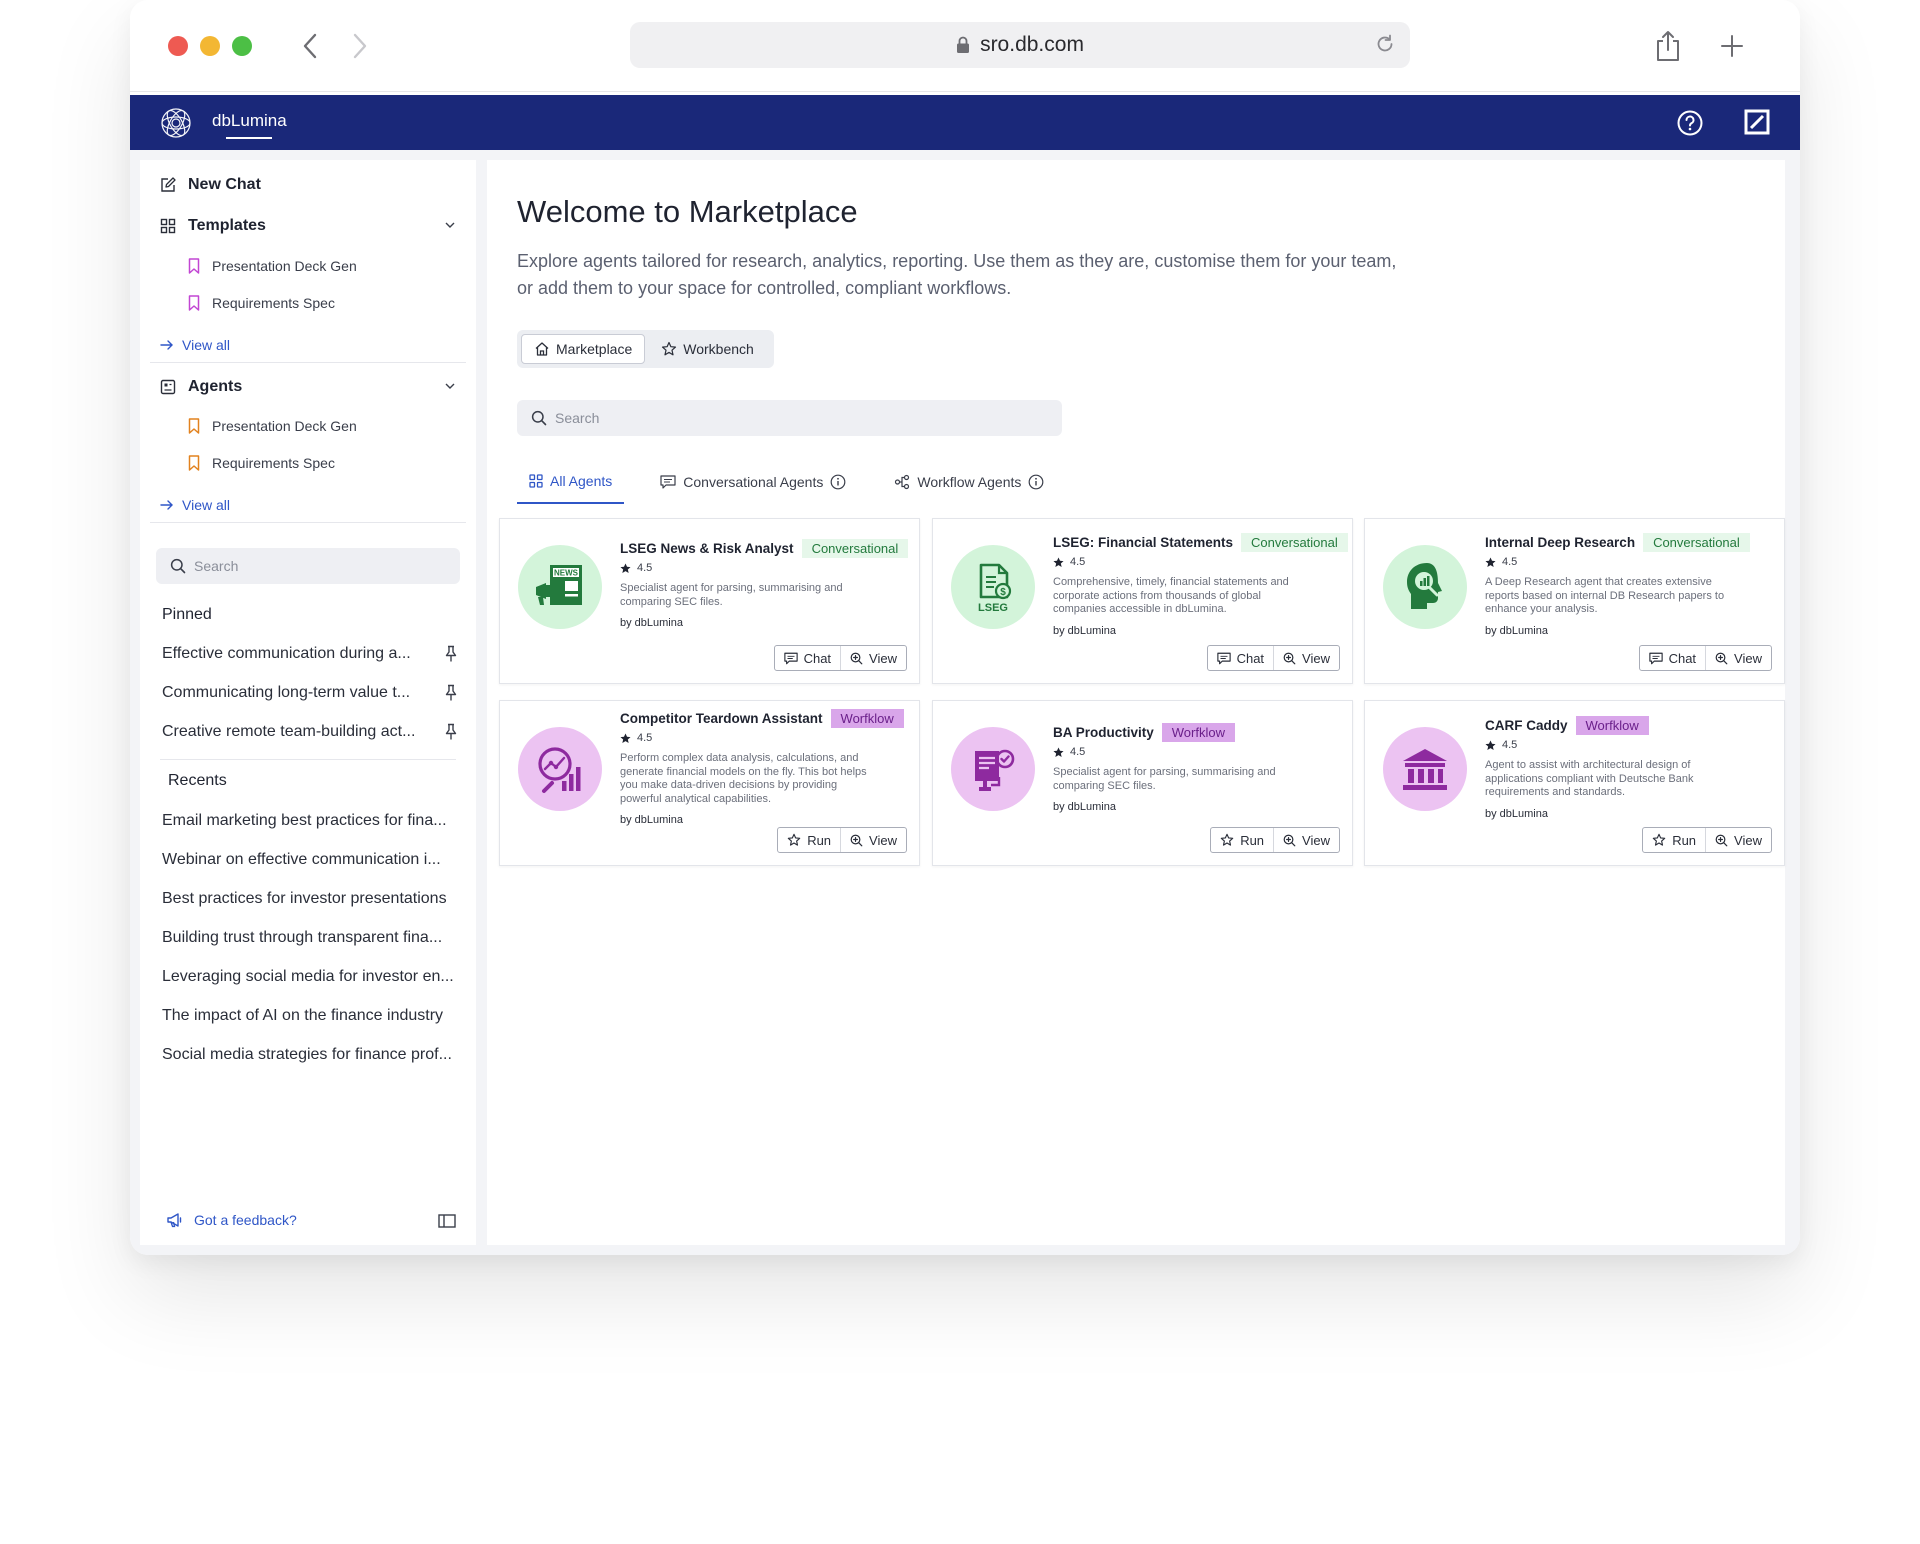  I want to click on tab-workflow-agents: Workflow Agents, so click(969, 482).